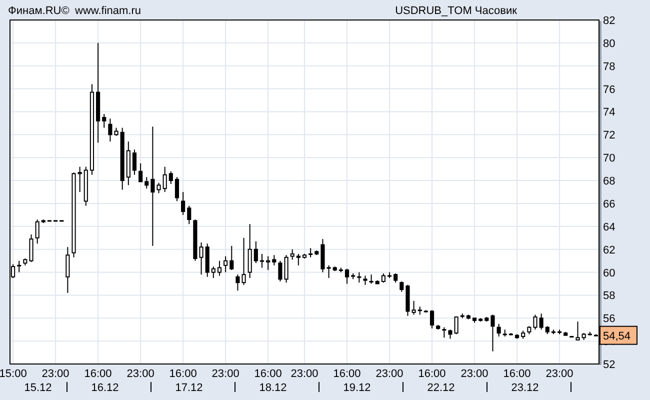  What do you see at coordinates (108, 11) in the screenshot?
I see `site-link: www.finam.ru` at bounding box center [108, 11].